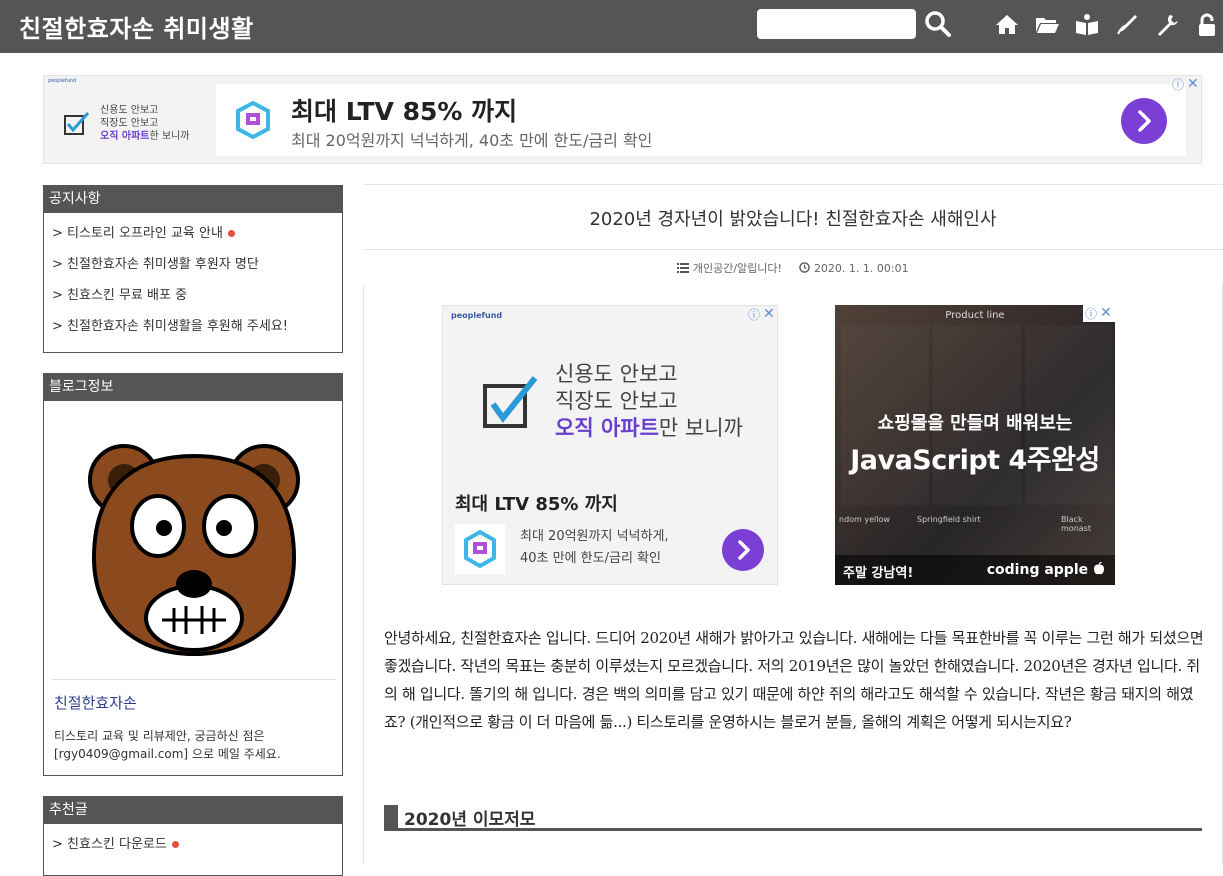 The height and width of the screenshot is (876, 1223). I want to click on post-category: 개인공간/알립니다!, so click(737, 268).